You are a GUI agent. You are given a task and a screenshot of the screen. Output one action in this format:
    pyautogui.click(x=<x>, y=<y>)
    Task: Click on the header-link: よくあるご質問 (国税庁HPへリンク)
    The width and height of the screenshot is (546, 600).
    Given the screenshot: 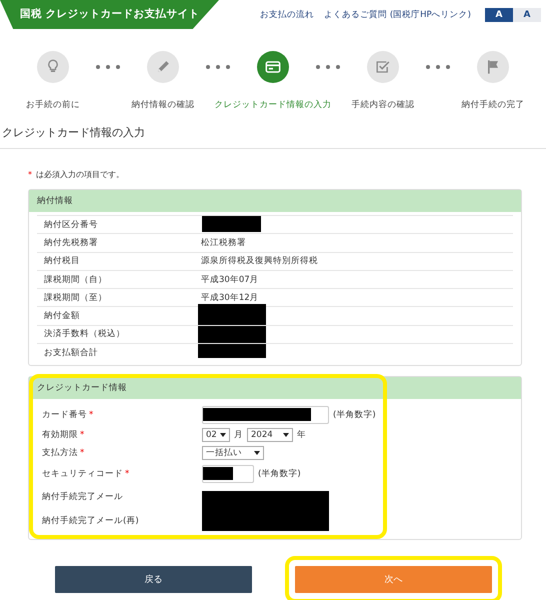 What is the action you would take?
    pyautogui.click(x=397, y=15)
    